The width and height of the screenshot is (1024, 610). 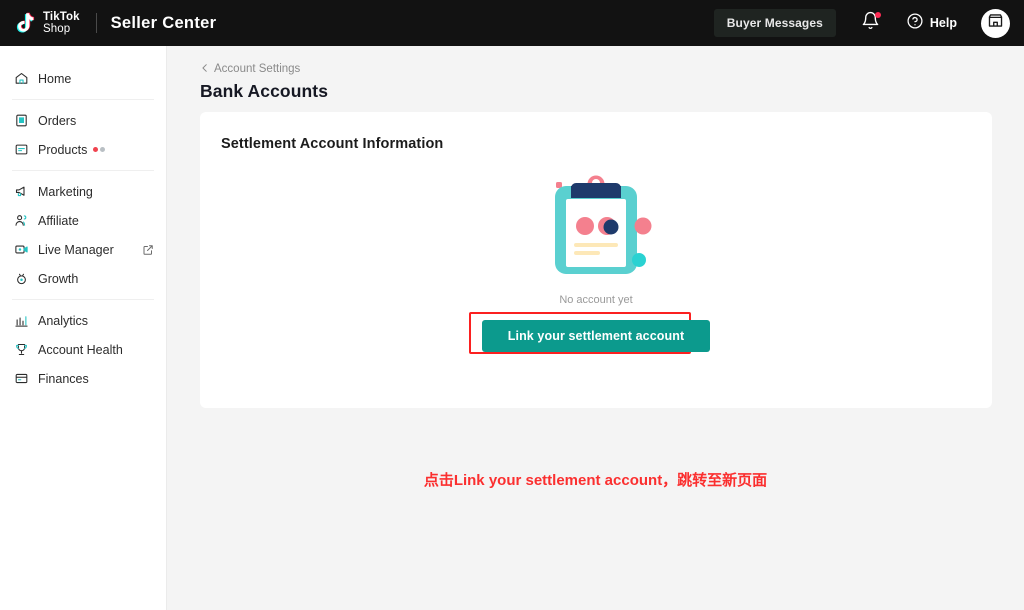 I want to click on breadcrumb: Account Settings, so click(x=250, y=69).